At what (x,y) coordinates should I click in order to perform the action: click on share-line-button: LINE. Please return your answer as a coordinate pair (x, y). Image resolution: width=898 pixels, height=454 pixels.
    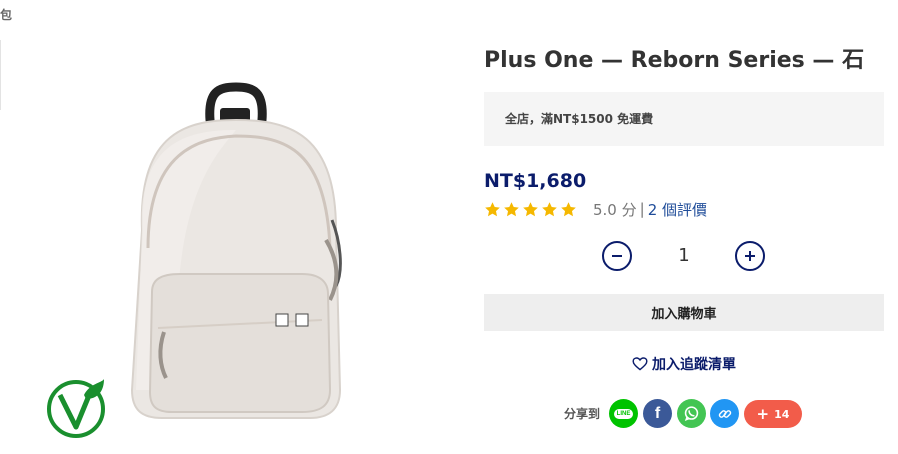
    Looking at the image, I should click on (623, 413).